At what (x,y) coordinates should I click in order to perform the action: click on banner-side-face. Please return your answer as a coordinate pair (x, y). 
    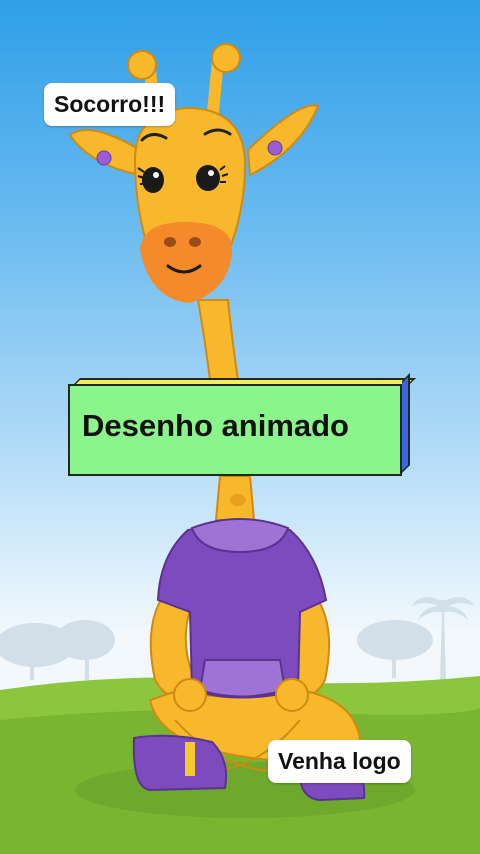
    Looking at the image, I should click on (406, 423).